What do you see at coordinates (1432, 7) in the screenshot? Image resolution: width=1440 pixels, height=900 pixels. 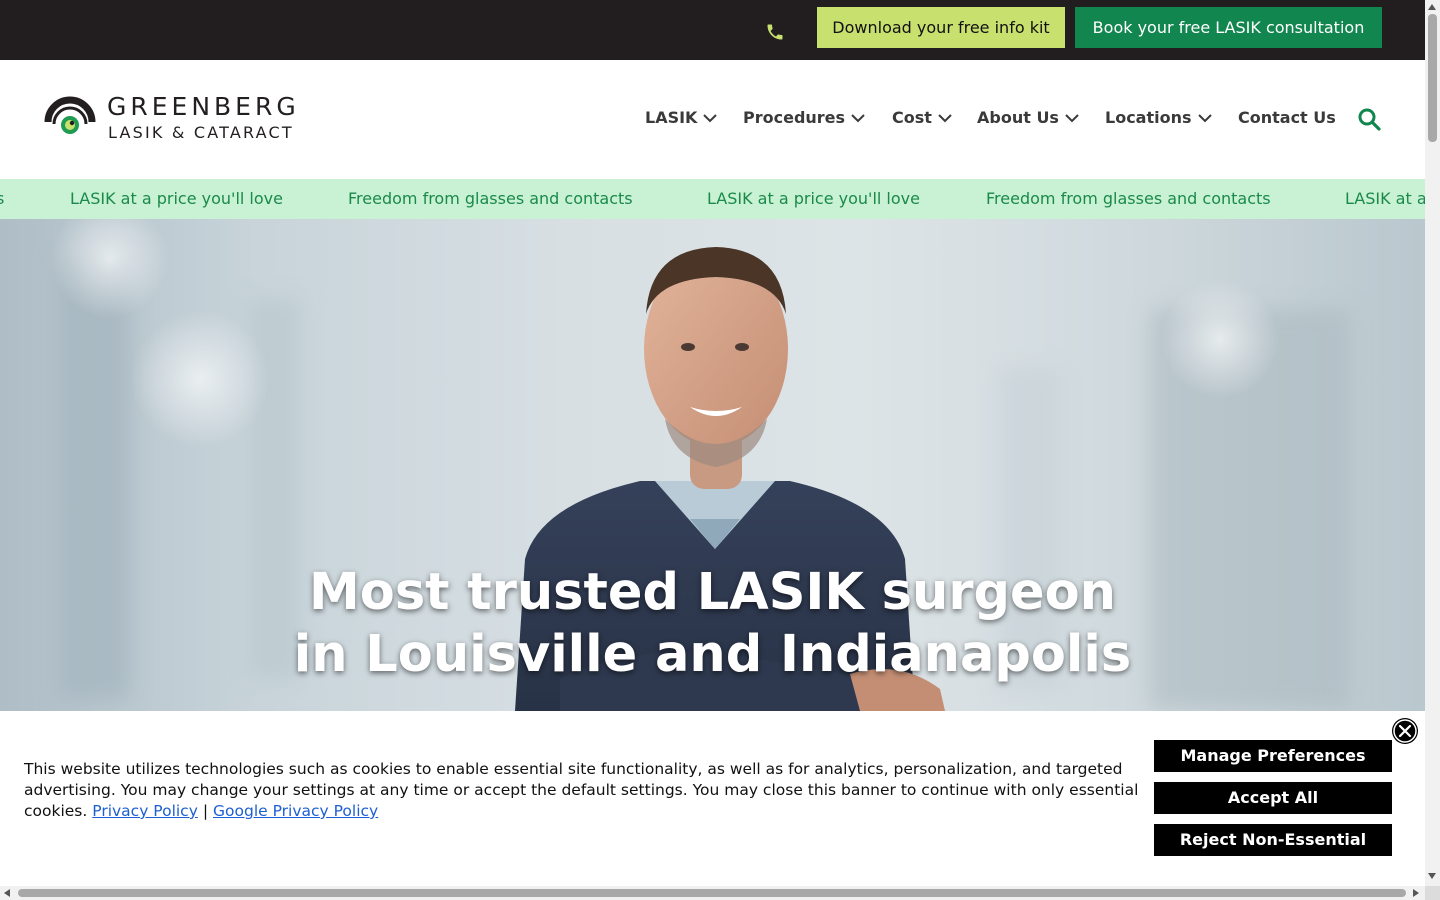 I see `scroll-up-arrow-icon` at bounding box center [1432, 7].